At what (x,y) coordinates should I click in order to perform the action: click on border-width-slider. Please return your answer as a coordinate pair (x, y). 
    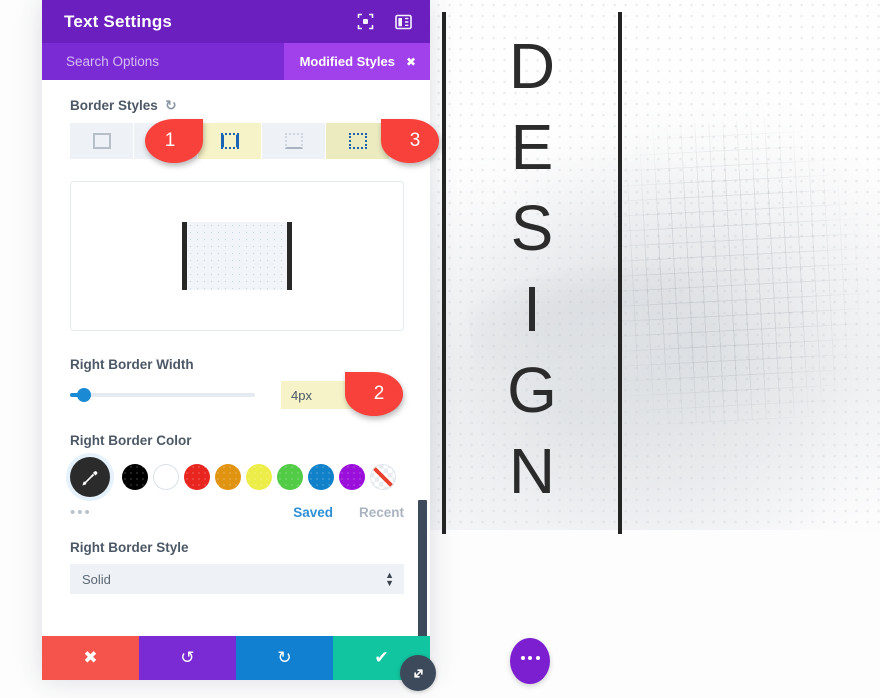
    Looking at the image, I should click on (162, 395).